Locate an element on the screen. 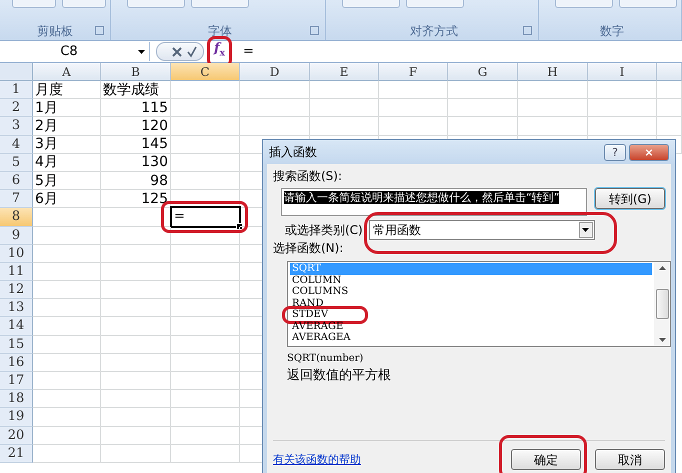 The height and width of the screenshot is (473, 682). header-cell: E is located at coordinates (344, 72).